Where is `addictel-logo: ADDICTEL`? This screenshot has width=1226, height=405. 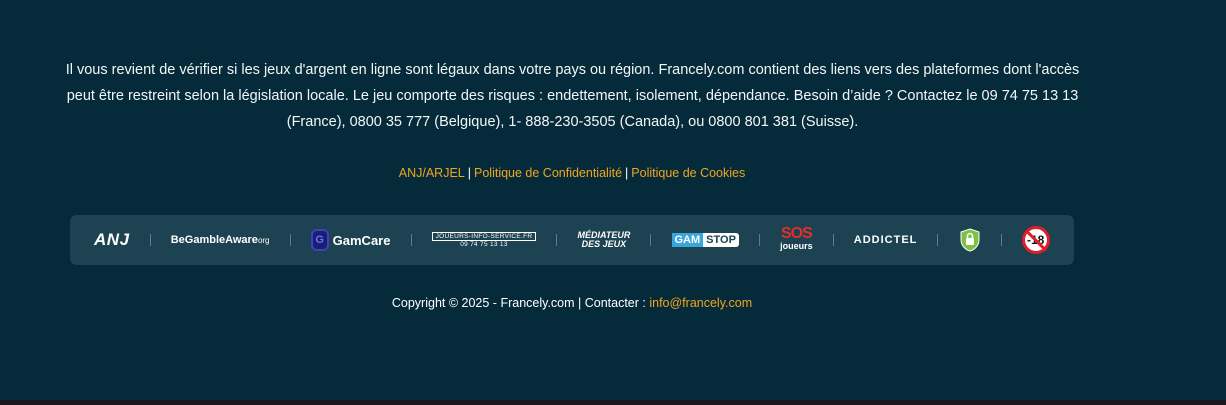
addictel-logo: ADDICTEL is located at coordinates (886, 240).